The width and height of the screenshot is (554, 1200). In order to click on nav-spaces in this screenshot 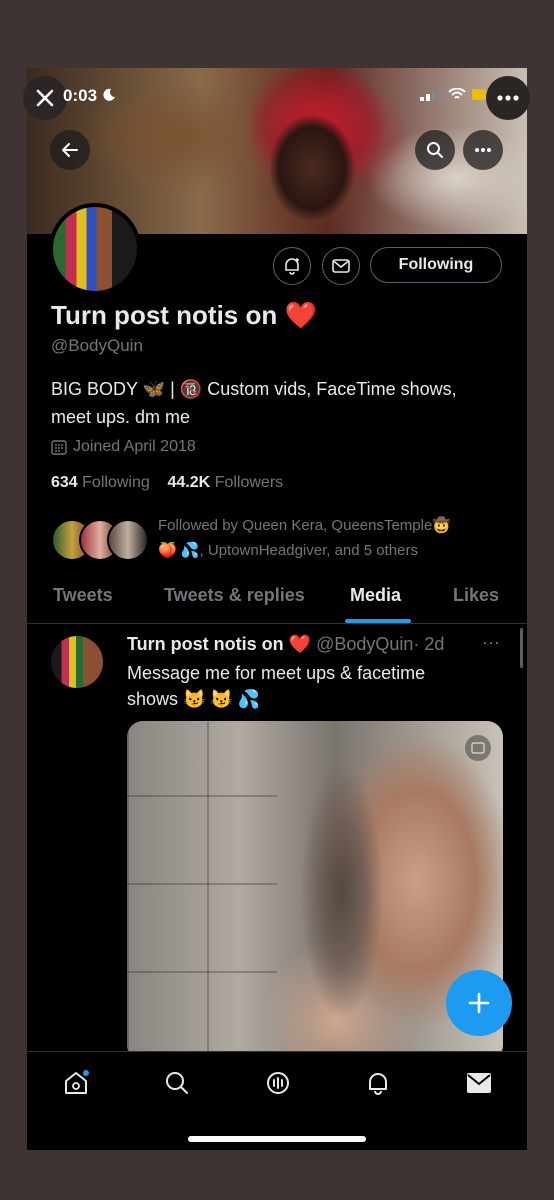, I will do `click(278, 1083)`.